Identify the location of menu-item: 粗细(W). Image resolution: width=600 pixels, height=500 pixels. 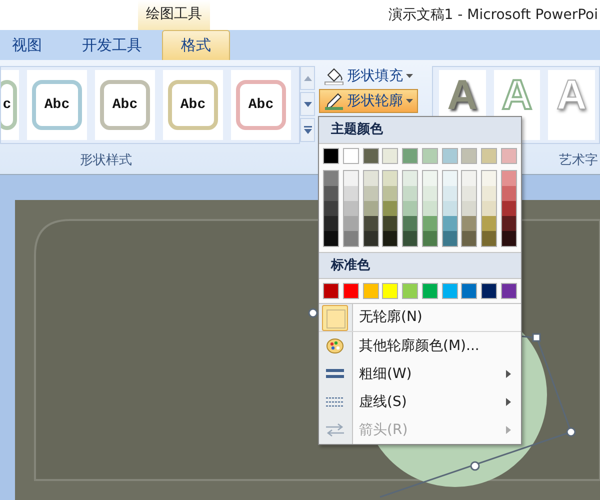
(420, 374).